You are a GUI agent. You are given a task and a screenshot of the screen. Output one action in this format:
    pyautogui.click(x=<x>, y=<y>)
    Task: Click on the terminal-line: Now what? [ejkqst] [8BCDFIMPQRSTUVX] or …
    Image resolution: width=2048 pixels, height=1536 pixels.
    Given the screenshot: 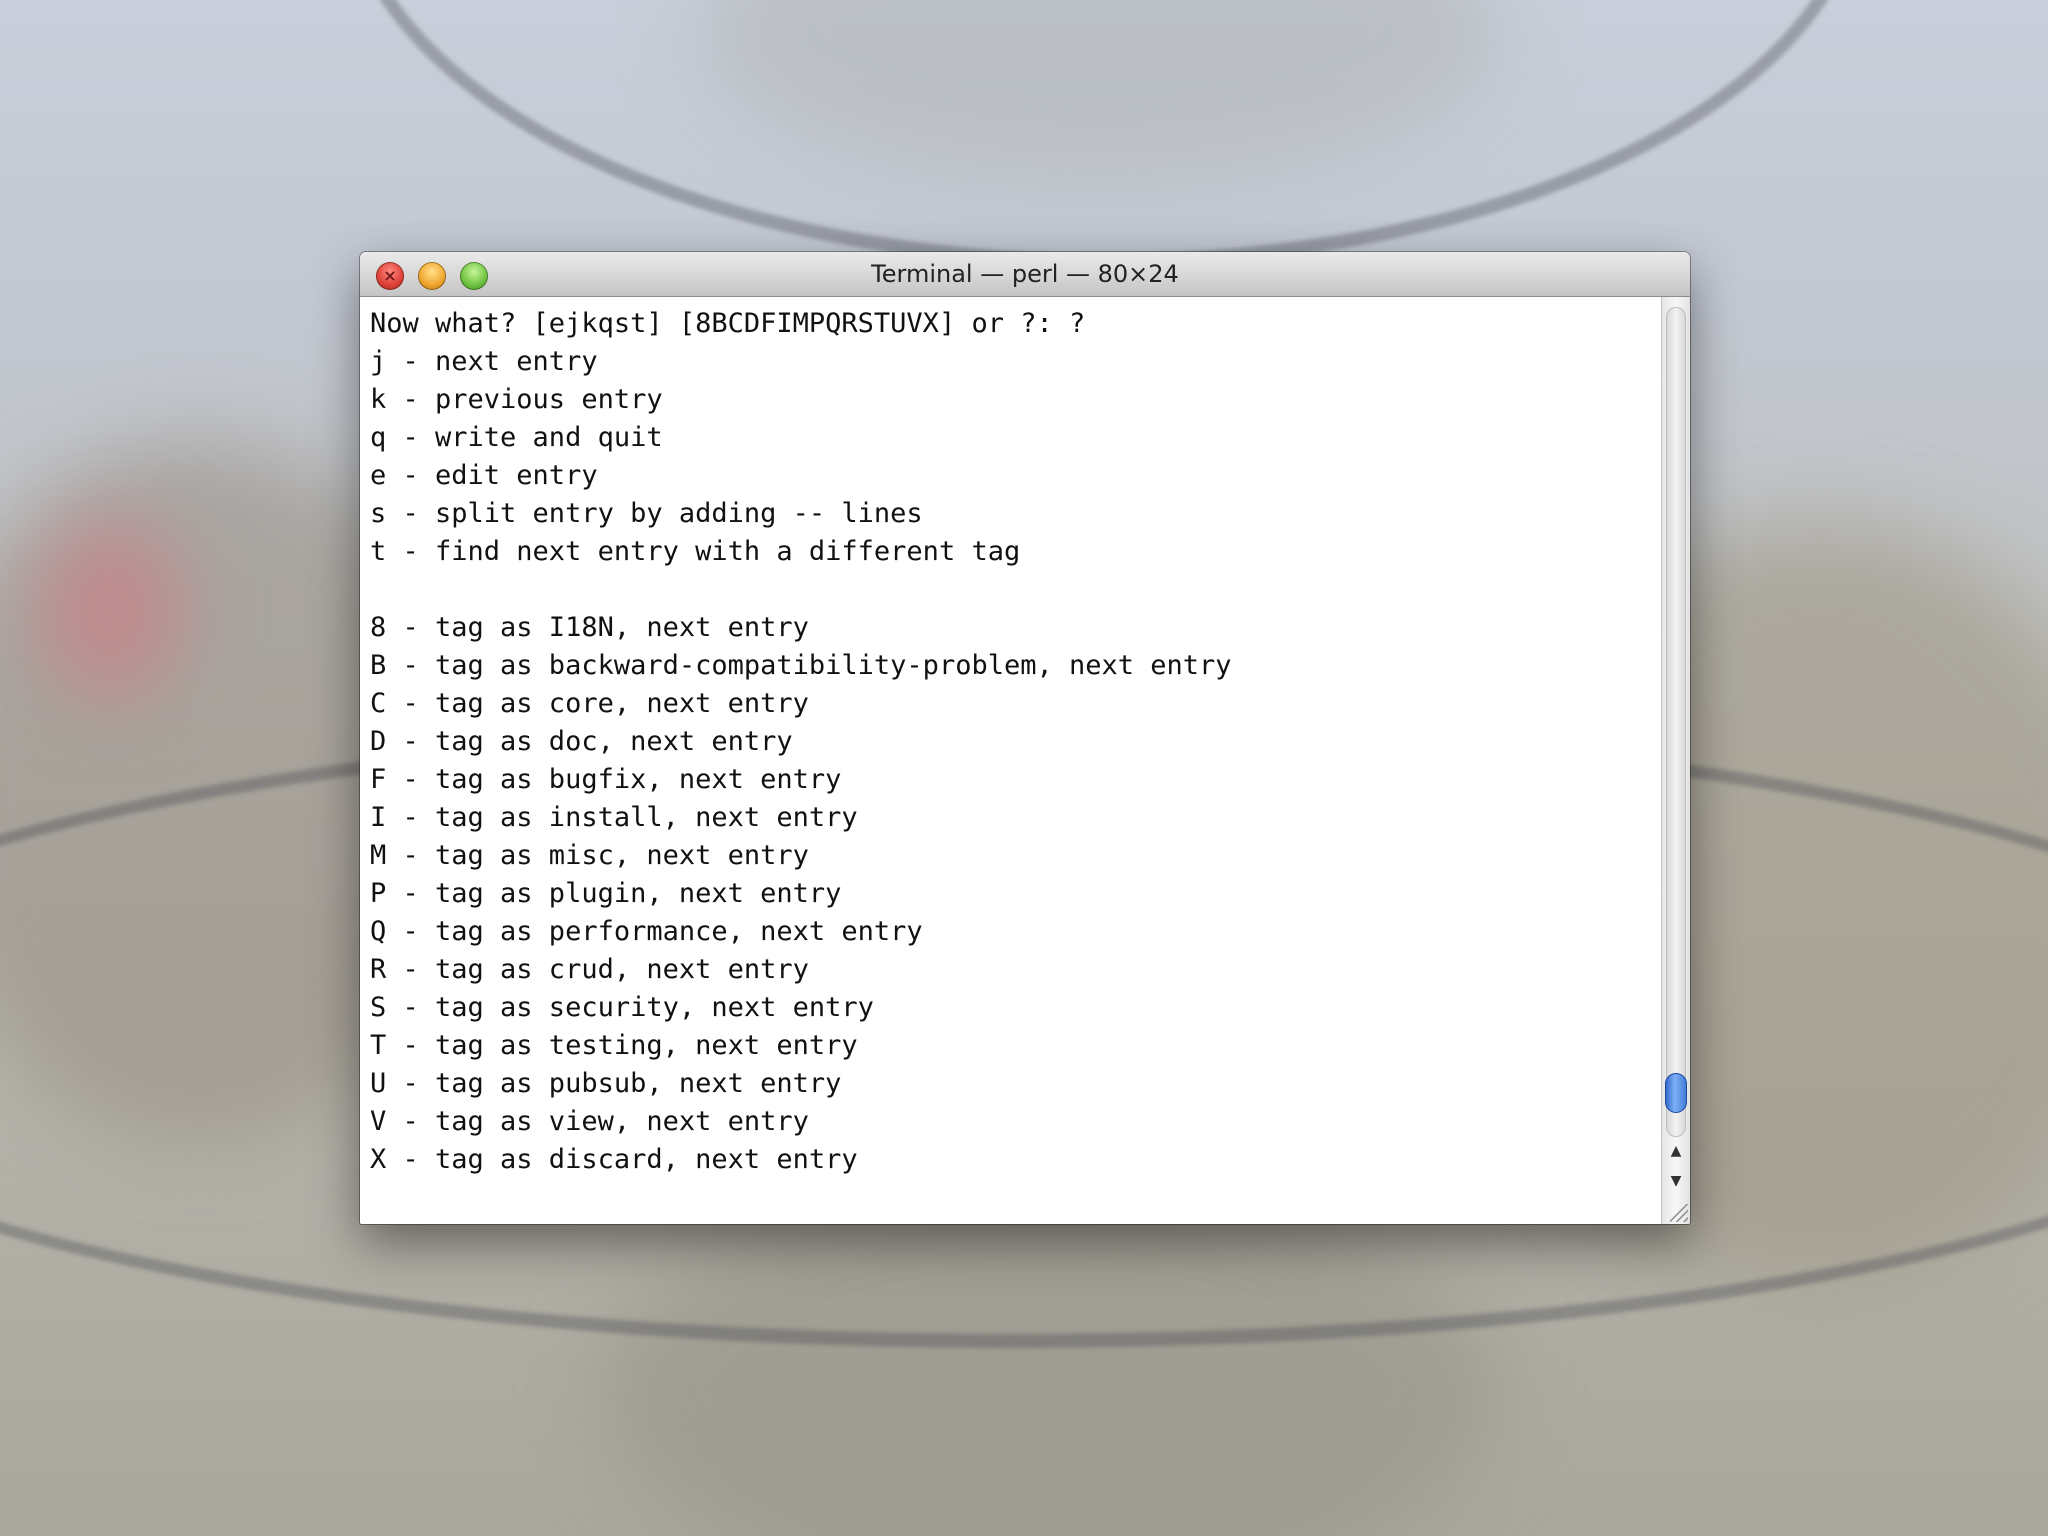 What is the action you would take?
    pyautogui.click(x=728, y=323)
    